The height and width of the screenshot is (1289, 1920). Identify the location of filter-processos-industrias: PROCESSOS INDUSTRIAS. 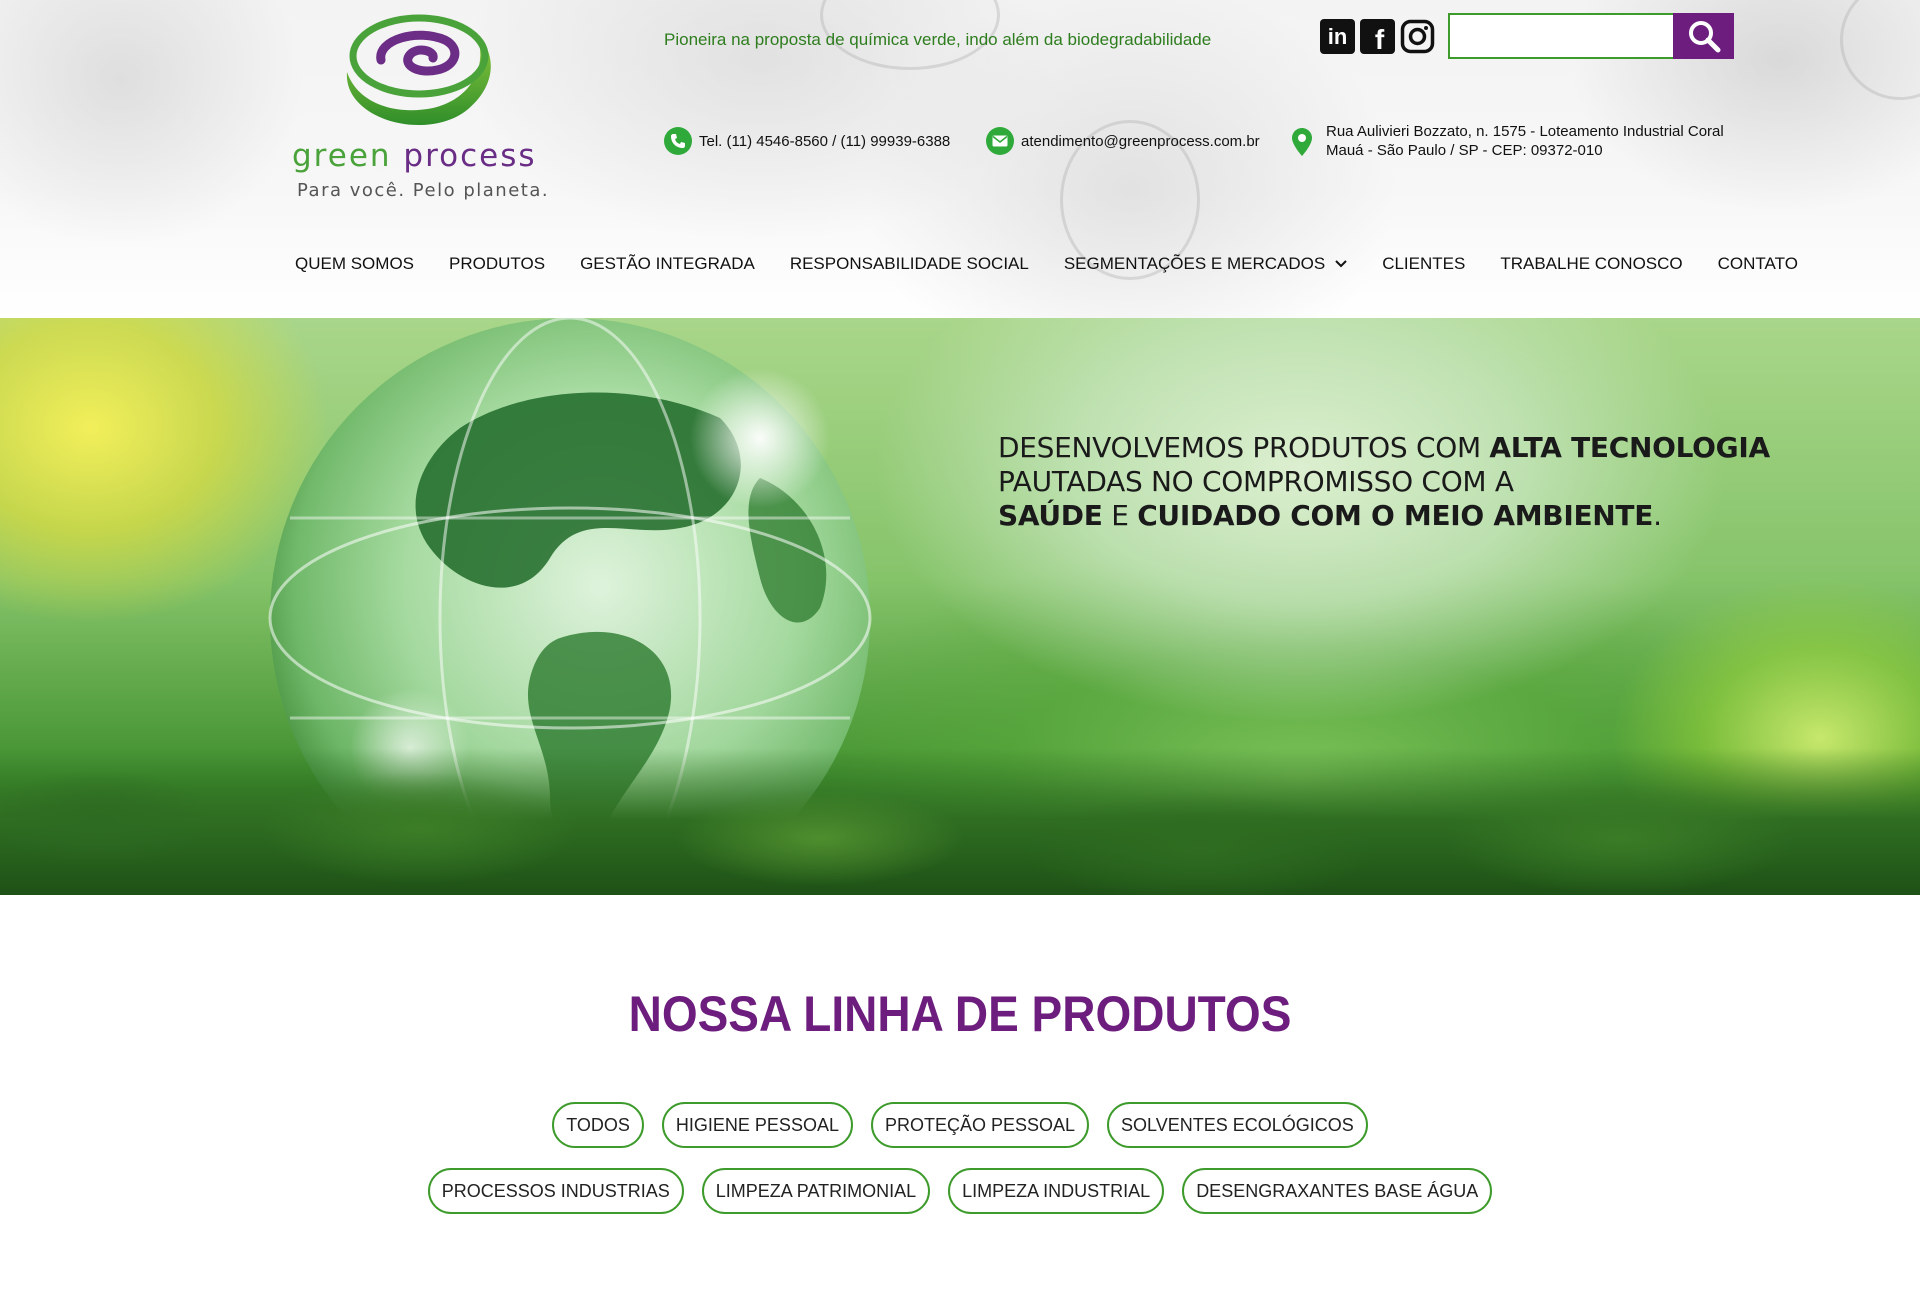
(555, 1191).